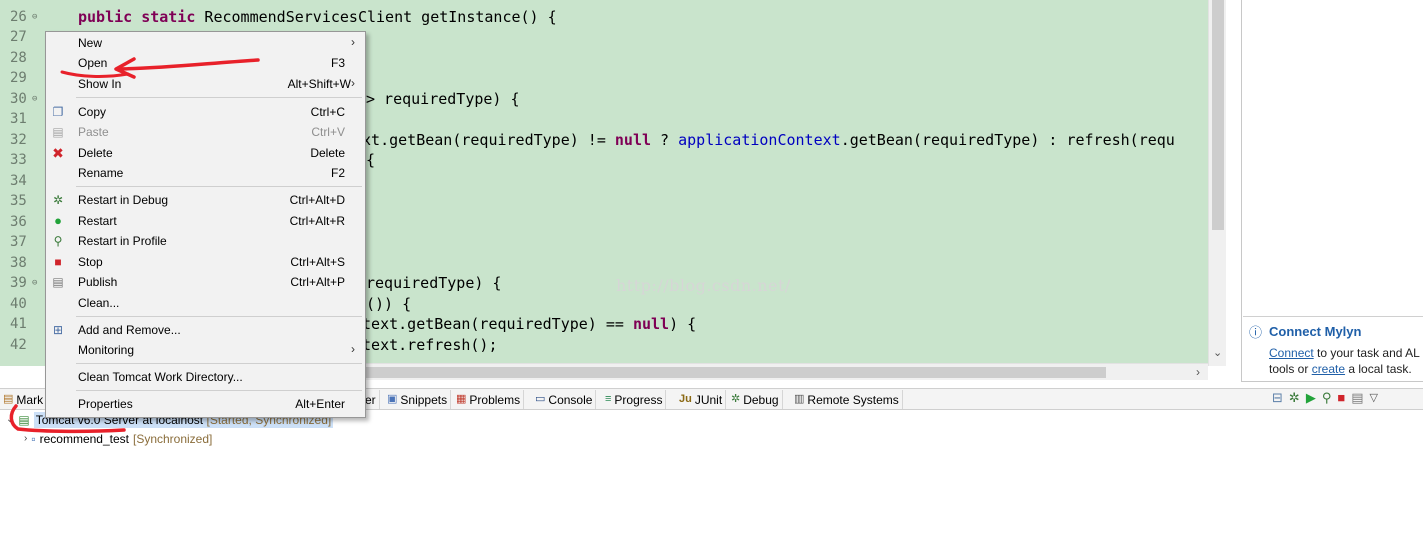  I want to click on vertical-scrollbar: ⌄, so click(1217, 183).